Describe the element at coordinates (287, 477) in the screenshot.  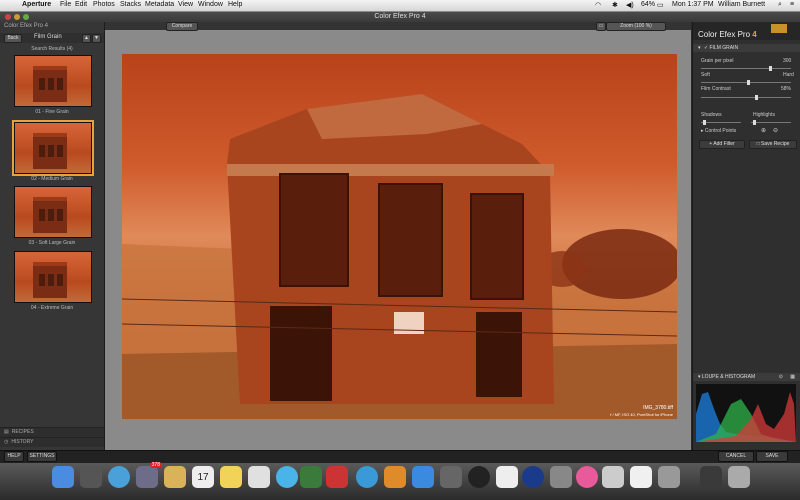
I see `messages-icon` at that location.